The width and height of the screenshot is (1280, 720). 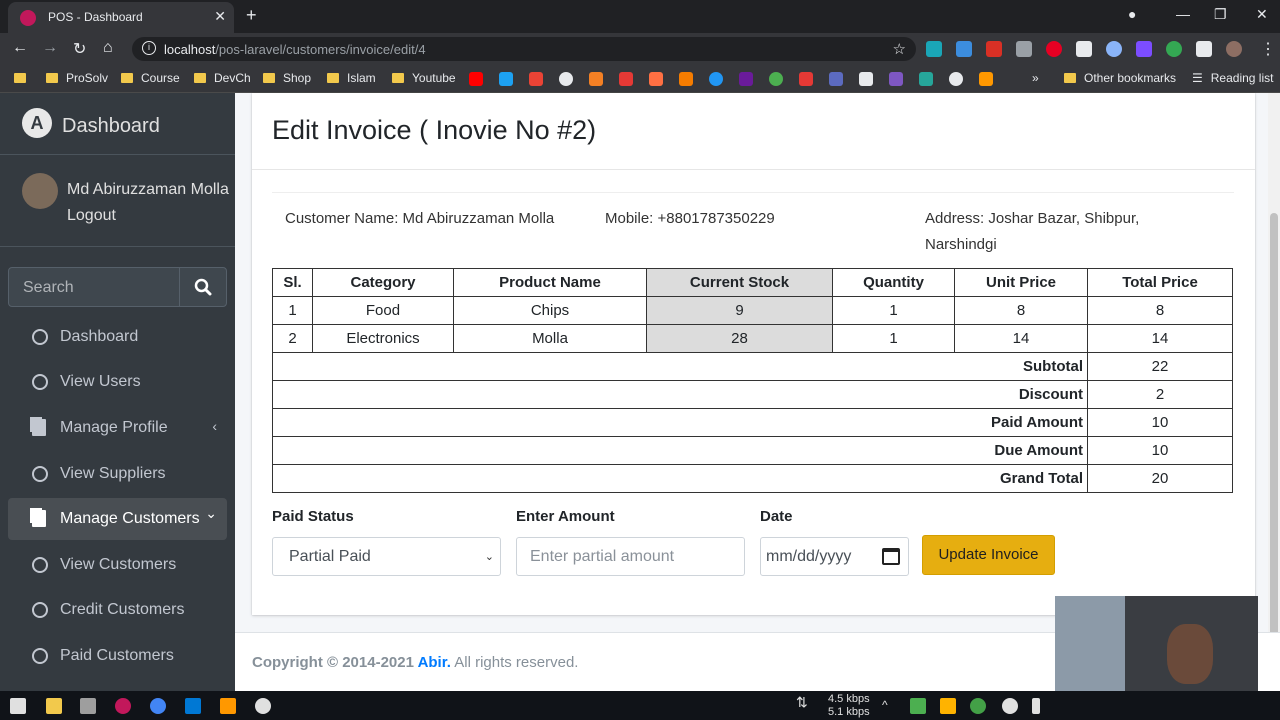 I want to click on page-scrollbar, so click(x=1274, y=392).